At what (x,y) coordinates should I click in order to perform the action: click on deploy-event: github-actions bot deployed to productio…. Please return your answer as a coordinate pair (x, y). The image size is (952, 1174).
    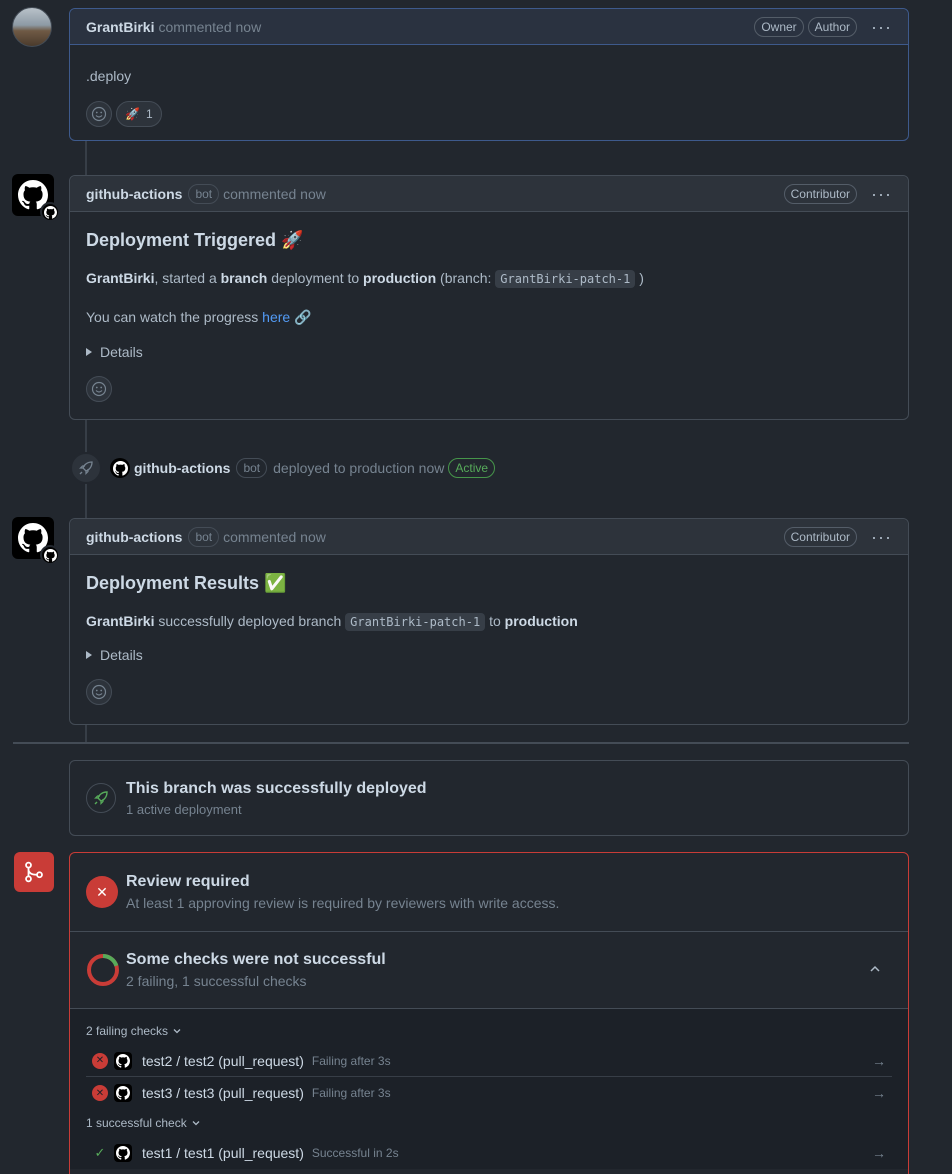
    Looking at the image, I should click on (303, 468).